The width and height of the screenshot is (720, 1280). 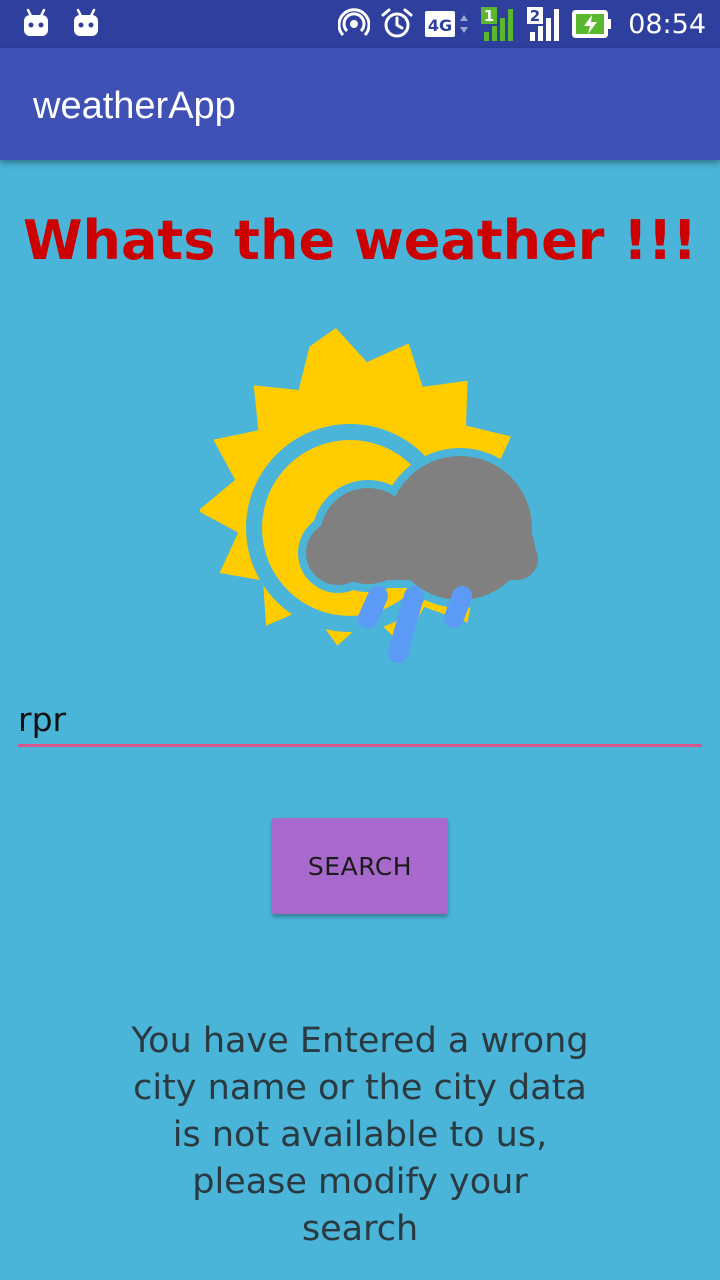 I want to click on weather-sun-cloud-rain-icon, so click(x=372, y=495).